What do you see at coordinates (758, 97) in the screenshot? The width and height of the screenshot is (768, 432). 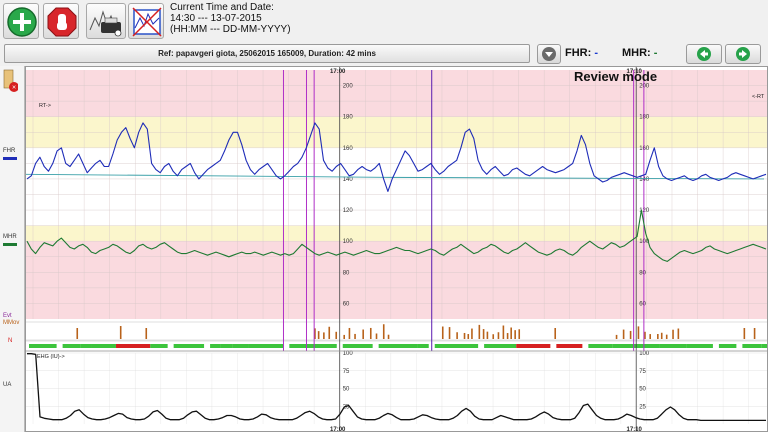 I see `rt-end-tag: <-RT` at bounding box center [758, 97].